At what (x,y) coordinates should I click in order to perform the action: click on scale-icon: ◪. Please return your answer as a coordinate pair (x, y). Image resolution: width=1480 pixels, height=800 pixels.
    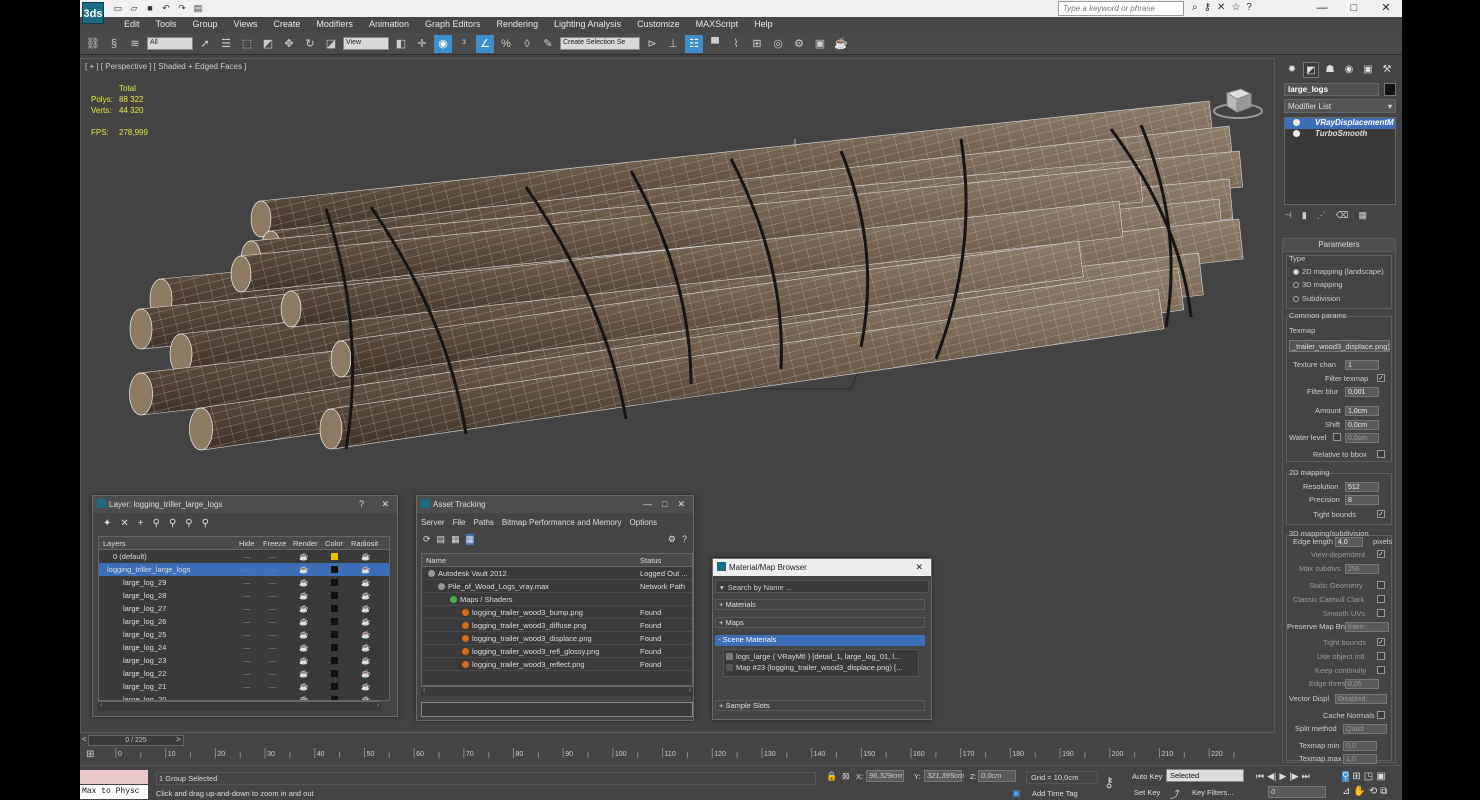
    Looking at the image, I should click on (331, 44).